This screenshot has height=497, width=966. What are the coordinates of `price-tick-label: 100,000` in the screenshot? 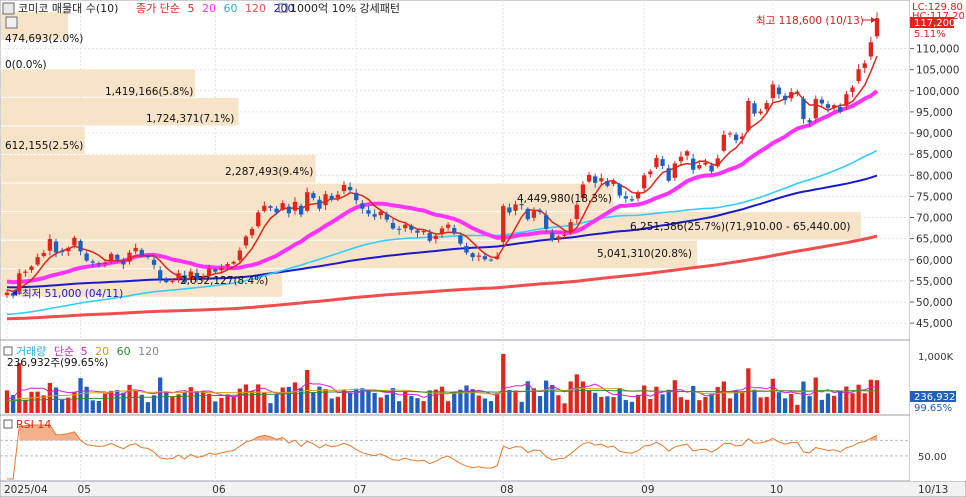 It's located at (937, 92).